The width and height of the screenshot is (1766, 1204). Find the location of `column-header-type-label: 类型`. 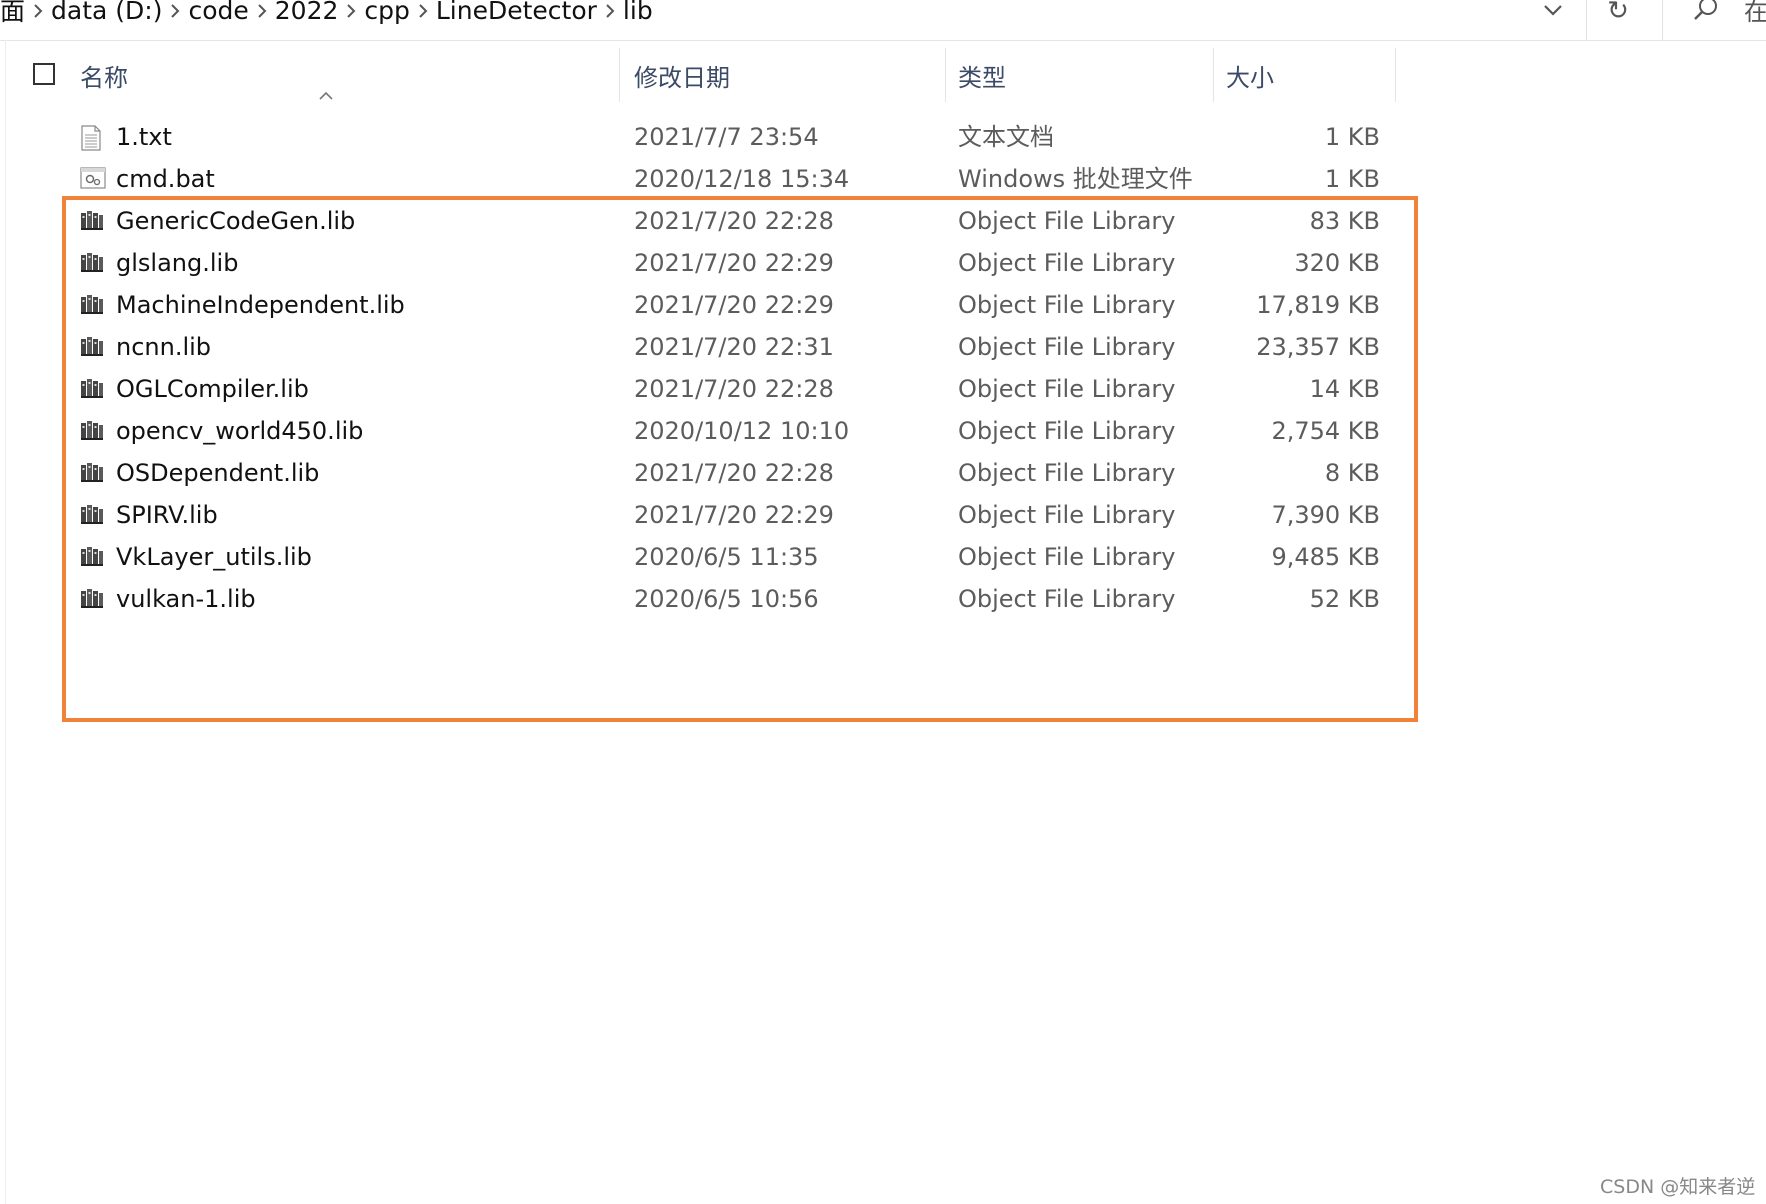

column-header-type-label: 类型 is located at coordinates (982, 77).